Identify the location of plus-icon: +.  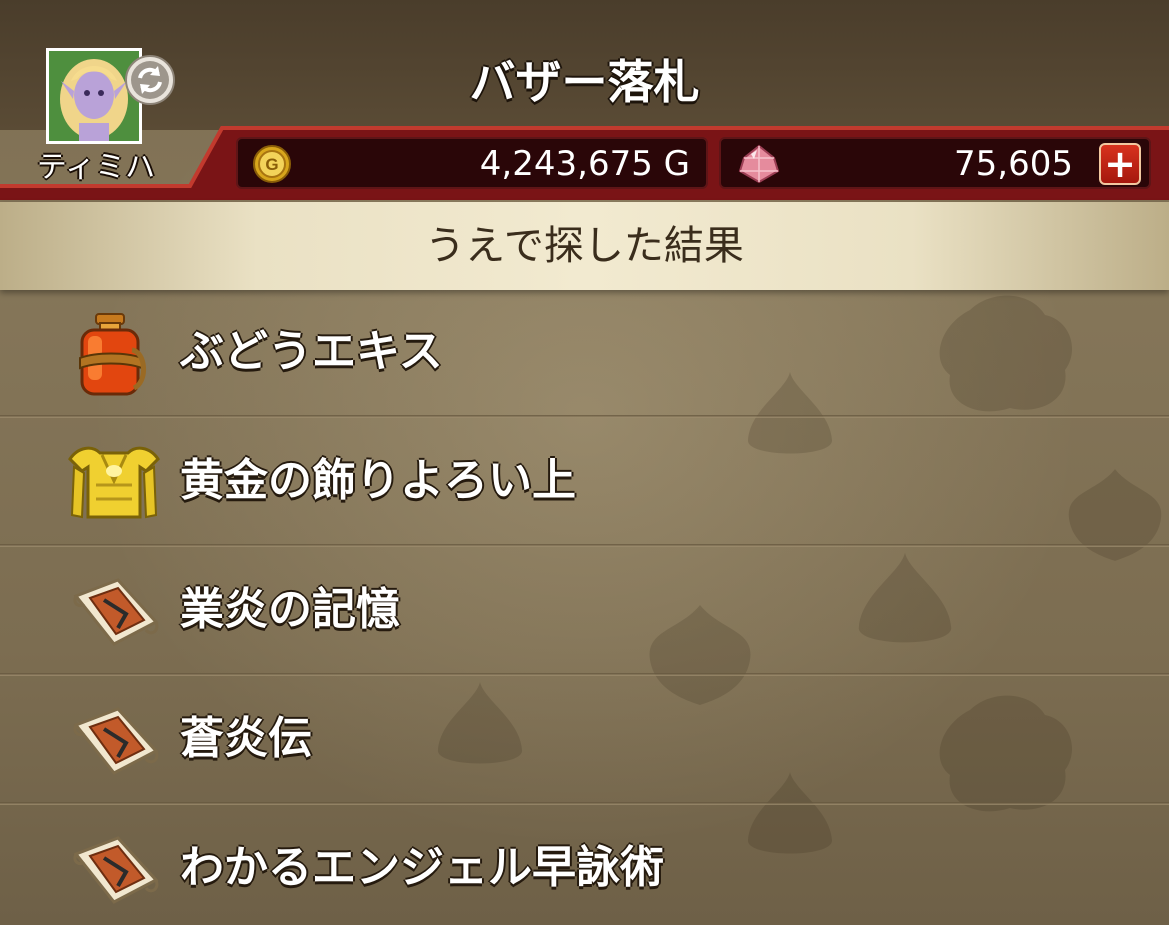
(1120, 164).